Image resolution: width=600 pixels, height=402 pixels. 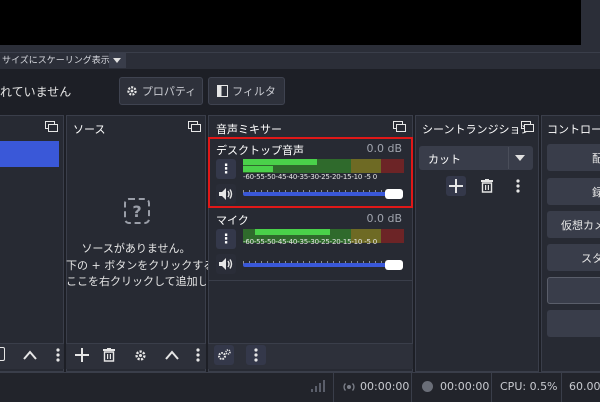 What do you see at coordinates (51, 126) in the screenshot?
I see `scenes-undock-icon` at bounding box center [51, 126].